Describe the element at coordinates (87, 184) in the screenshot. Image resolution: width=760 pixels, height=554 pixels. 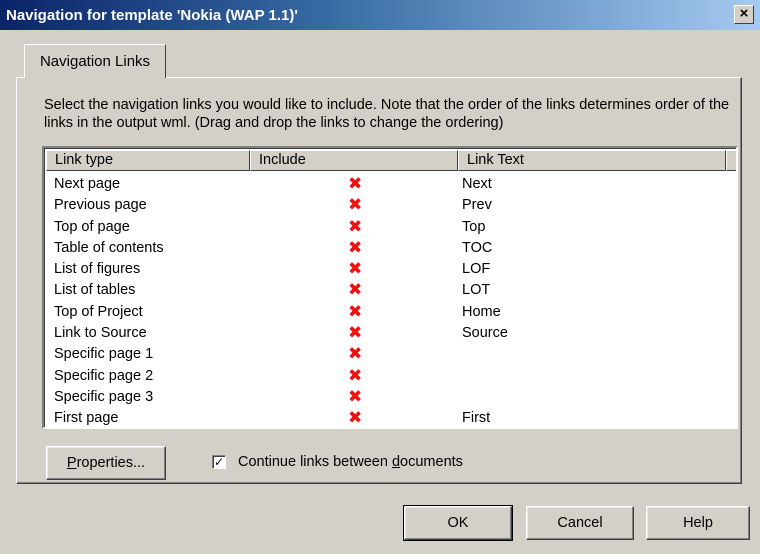
I see `link-type-cell: Next page` at that location.